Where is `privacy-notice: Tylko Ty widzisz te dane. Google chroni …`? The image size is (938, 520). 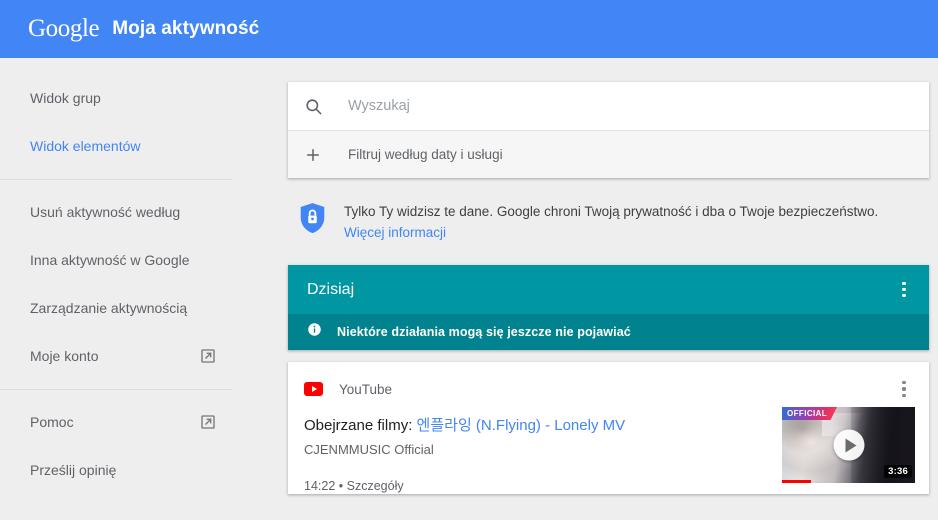
privacy-notice: Tylko Ty widzisz te dane. Google chroni … is located at coordinates (608, 221).